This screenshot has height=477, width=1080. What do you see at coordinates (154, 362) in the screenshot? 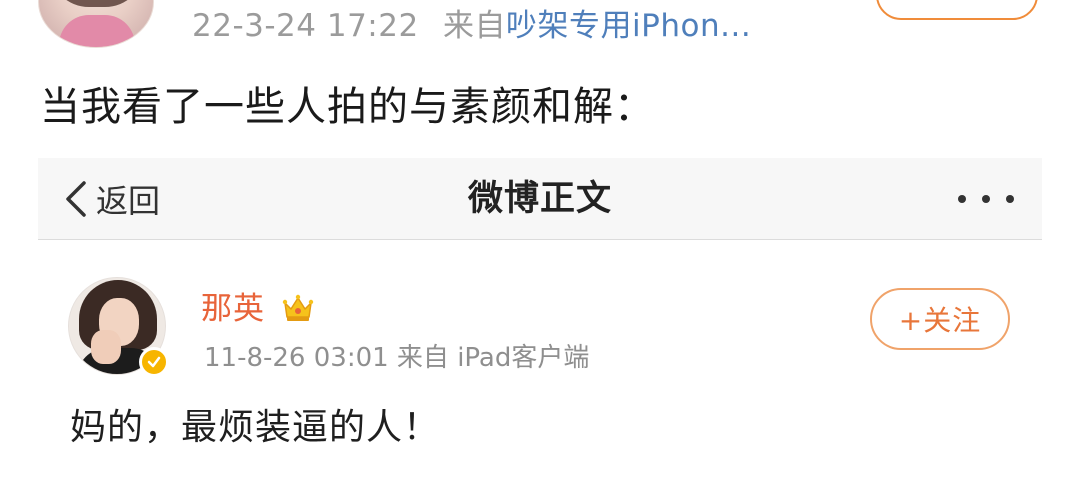
I see `verified-badge-icon` at bounding box center [154, 362].